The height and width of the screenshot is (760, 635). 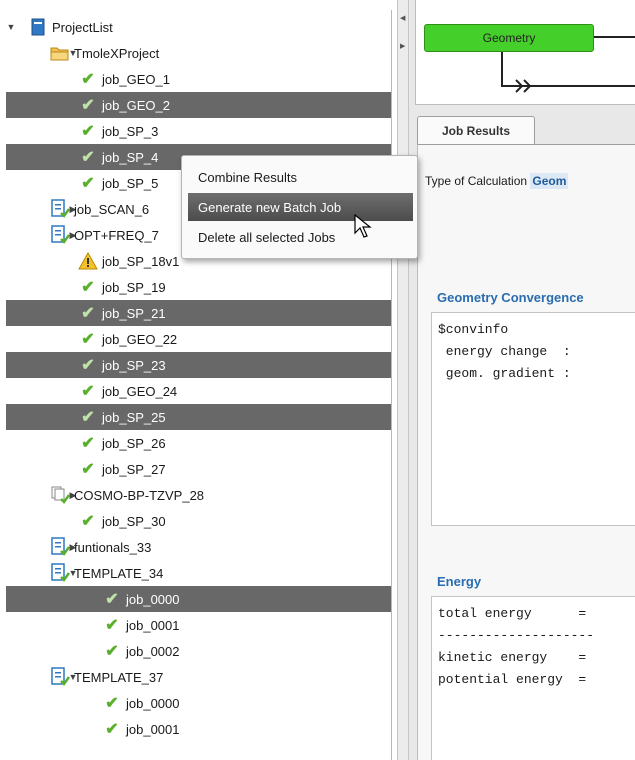 What do you see at coordinates (130, 131) in the screenshot?
I see `tree-row-label: job_SP_3` at bounding box center [130, 131].